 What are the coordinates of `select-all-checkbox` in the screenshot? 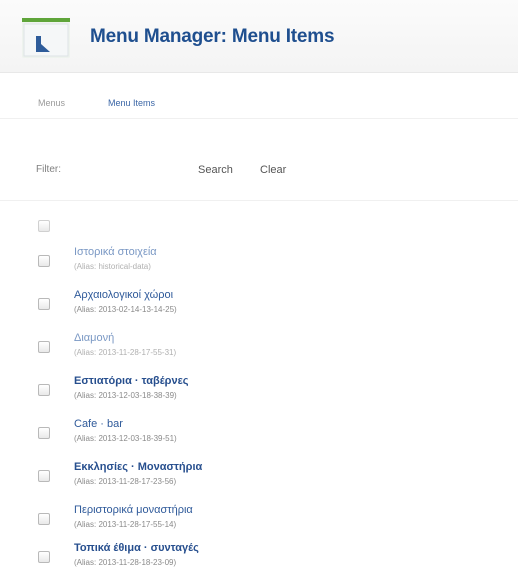 It's located at (44, 226).